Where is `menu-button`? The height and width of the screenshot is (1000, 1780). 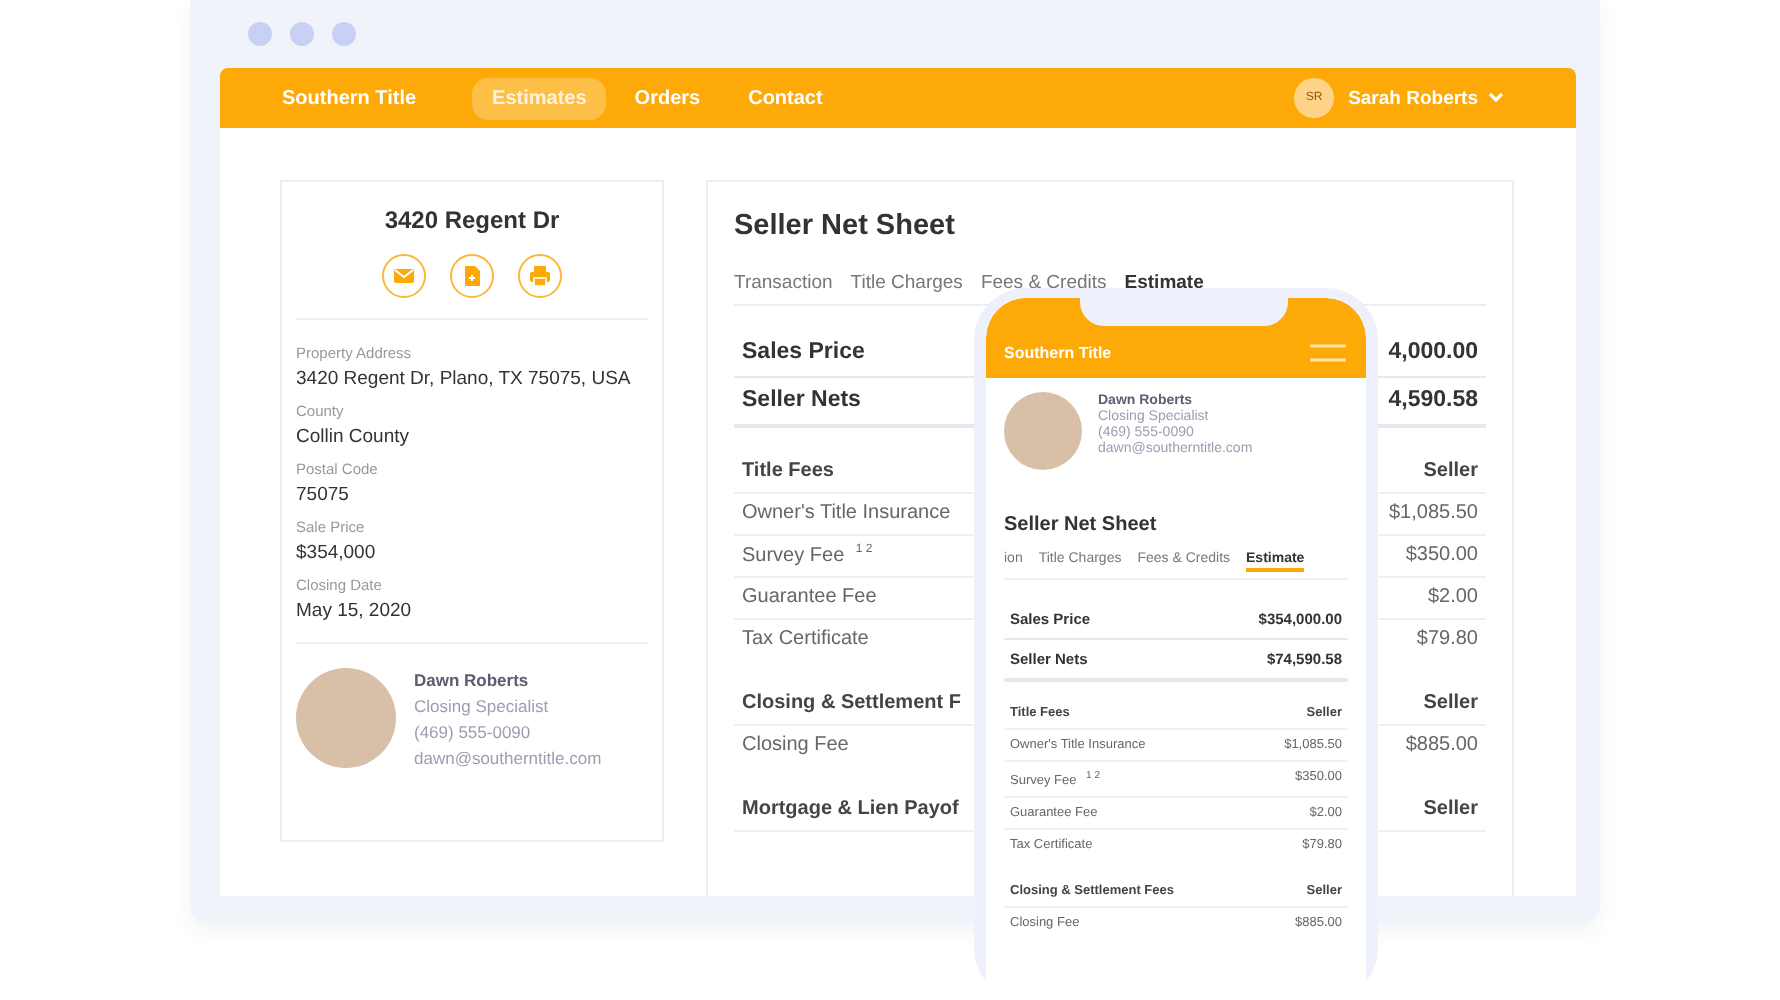
menu-button is located at coordinates (1328, 353).